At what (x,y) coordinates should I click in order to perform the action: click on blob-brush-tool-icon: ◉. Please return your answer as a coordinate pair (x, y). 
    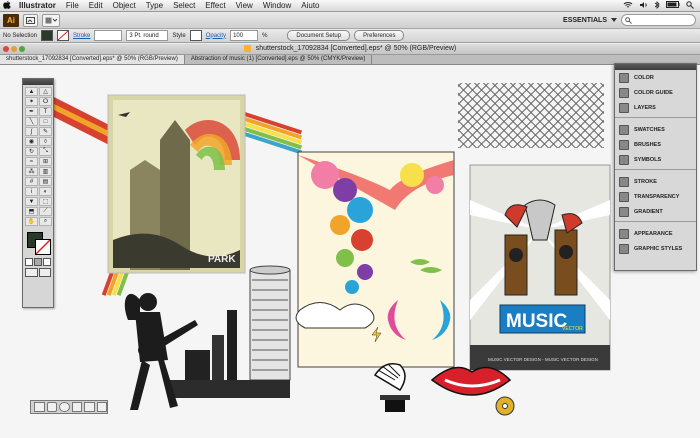
    Looking at the image, I should click on (31, 141).